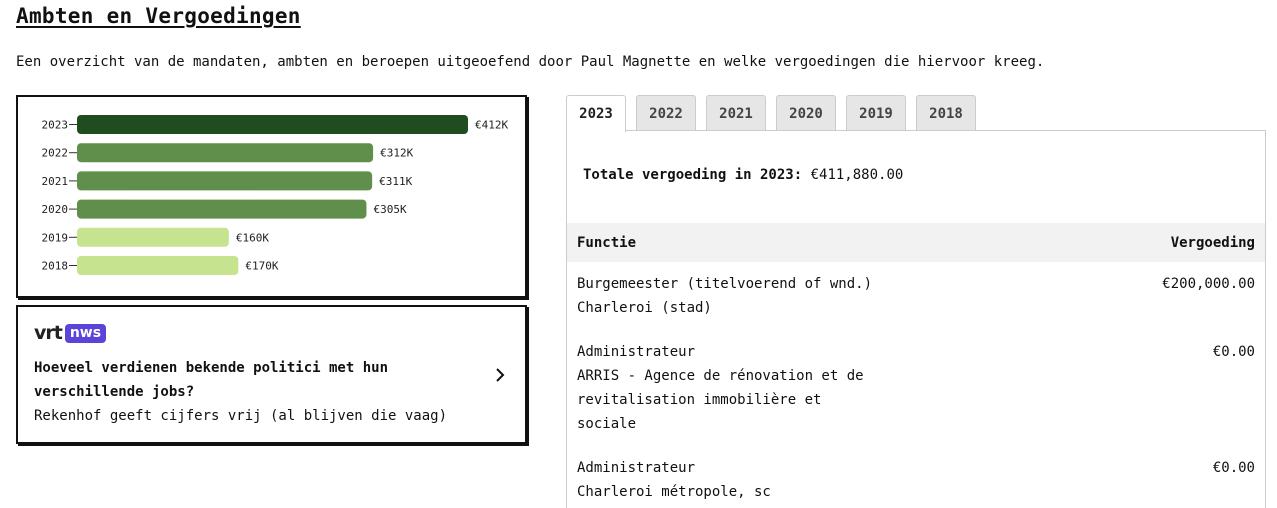 The height and width of the screenshot is (508, 1277). I want to click on data-label: €412K, so click(491, 125).